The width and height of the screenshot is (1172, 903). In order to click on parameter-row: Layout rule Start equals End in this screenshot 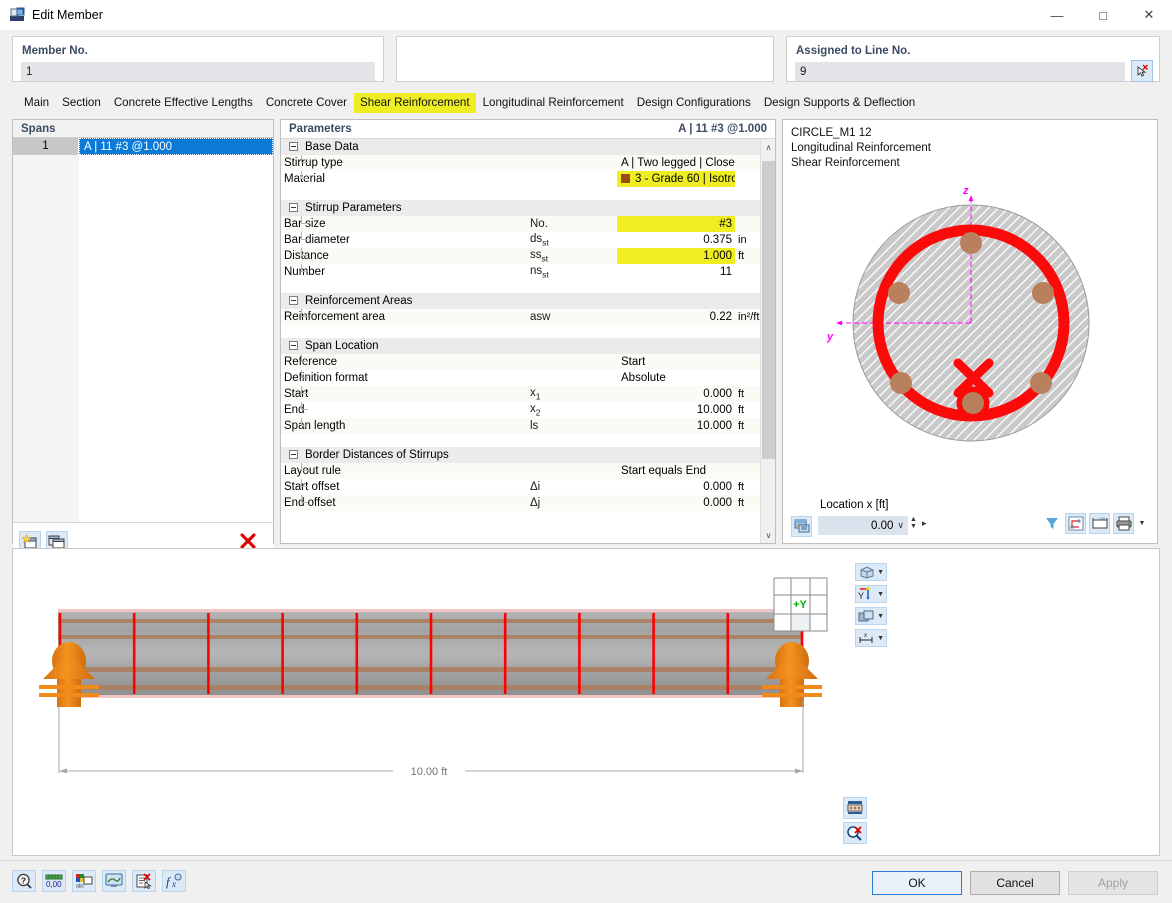, I will do `click(523, 471)`.